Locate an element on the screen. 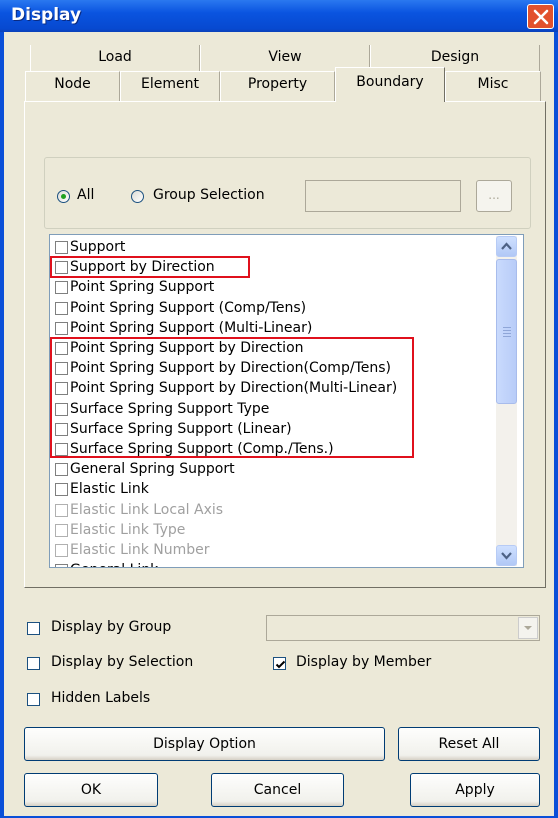 The width and height of the screenshot is (558, 818). reset-all-button: Reset All is located at coordinates (469, 744).